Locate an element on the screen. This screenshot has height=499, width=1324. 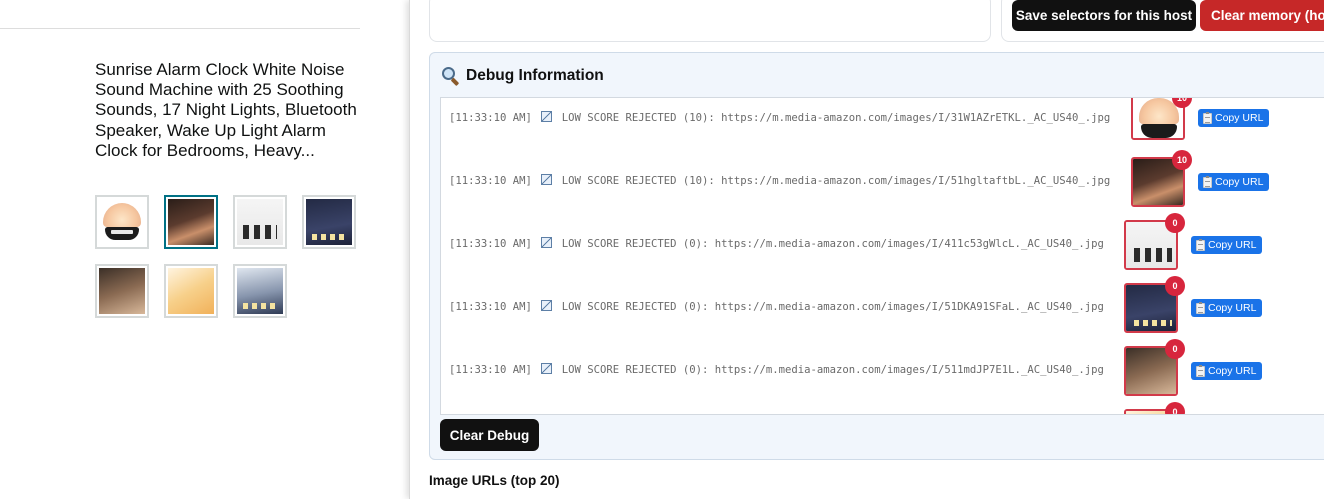
lamp-front-image is located at coordinates (122, 222).